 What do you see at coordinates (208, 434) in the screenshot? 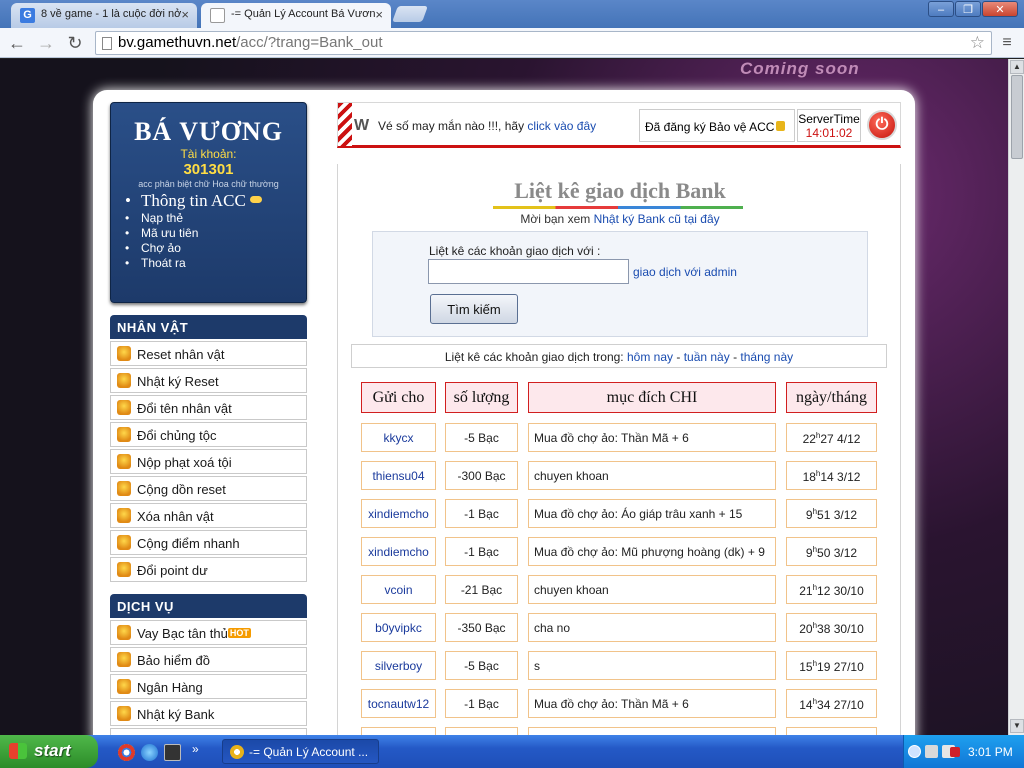
I see `sidebar-item-change-race: Đổi chủng tộc` at bounding box center [208, 434].